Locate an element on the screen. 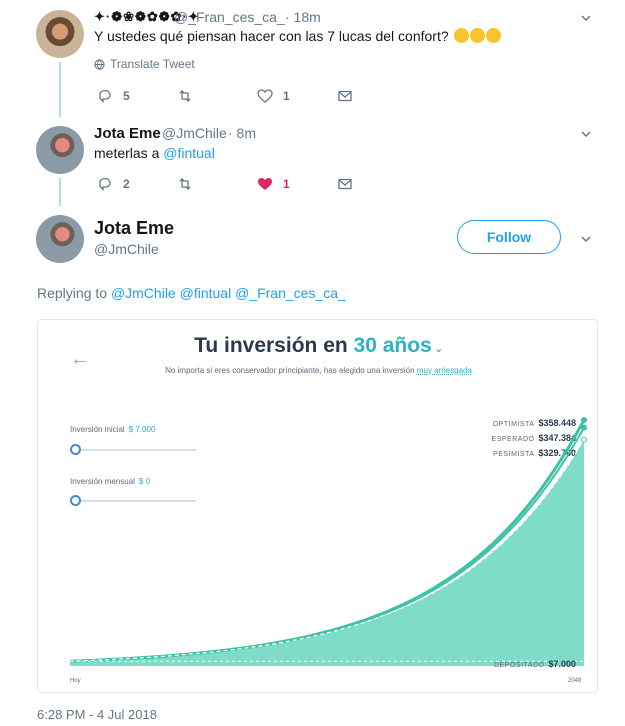  tweet-timestamp: 6:28 PM - 4 Jul 2018 is located at coordinates (97, 714).